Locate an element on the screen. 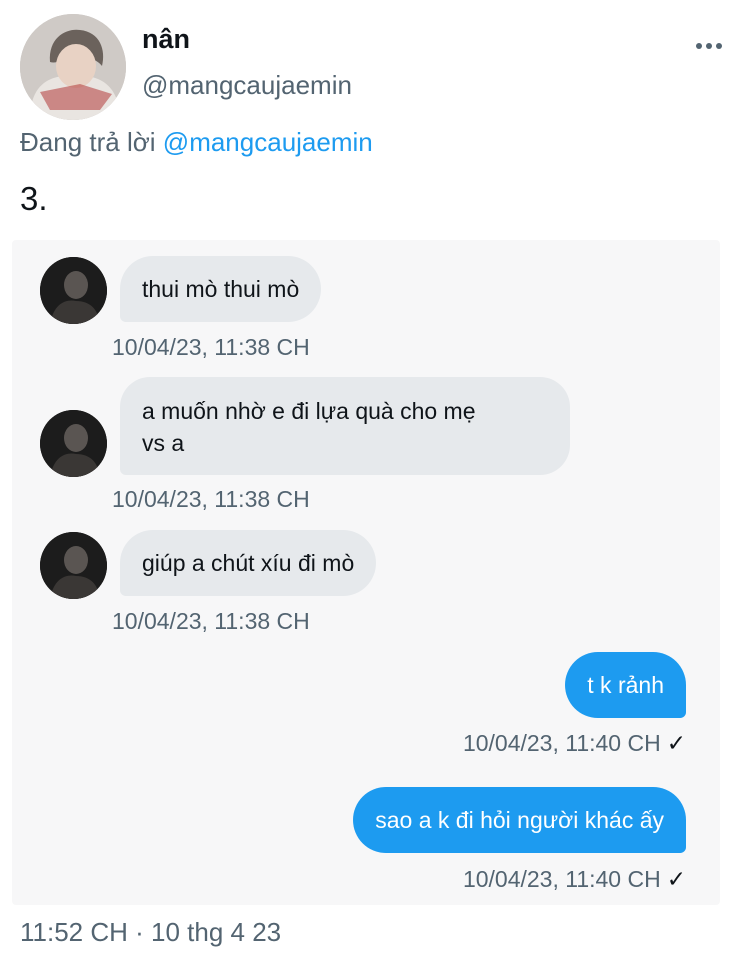 This screenshot has height=967, width=750. tweet-timestamp: 11:52 CH · 10 thg 4 23 is located at coordinates (150, 932).